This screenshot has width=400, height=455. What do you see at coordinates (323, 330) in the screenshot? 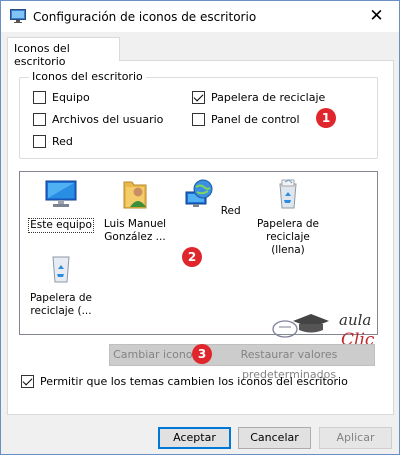
I see `aulaclic-logo: aula Clic` at bounding box center [323, 330].